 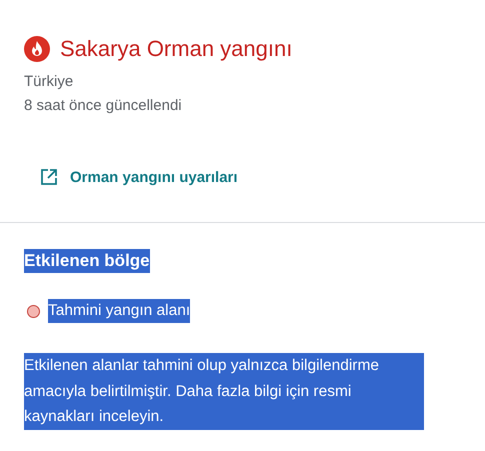 What do you see at coordinates (49, 82) in the screenshot?
I see `location-text: Türkiye` at bounding box center [49, 82].